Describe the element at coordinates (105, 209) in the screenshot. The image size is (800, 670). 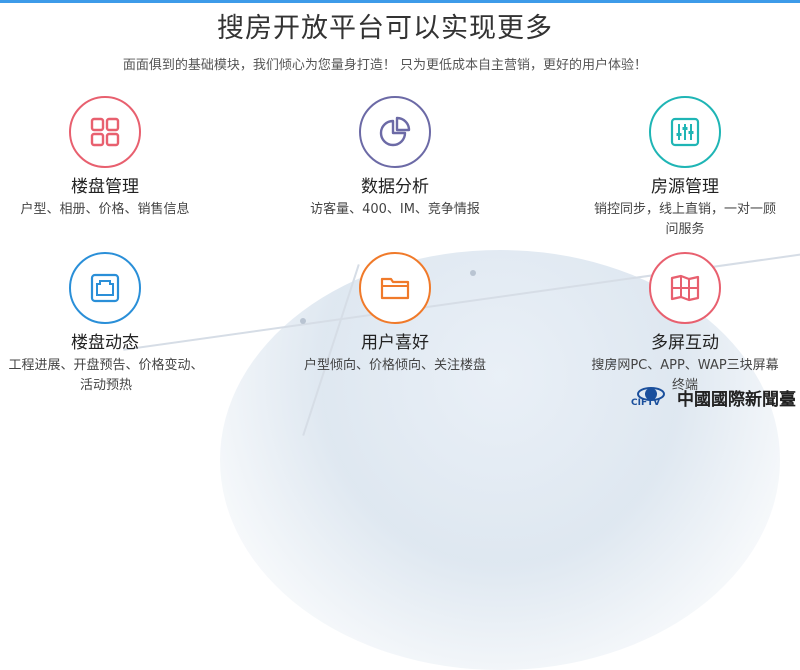
I see `feature-description: 户型、相册、价格、销售信息` at that location.